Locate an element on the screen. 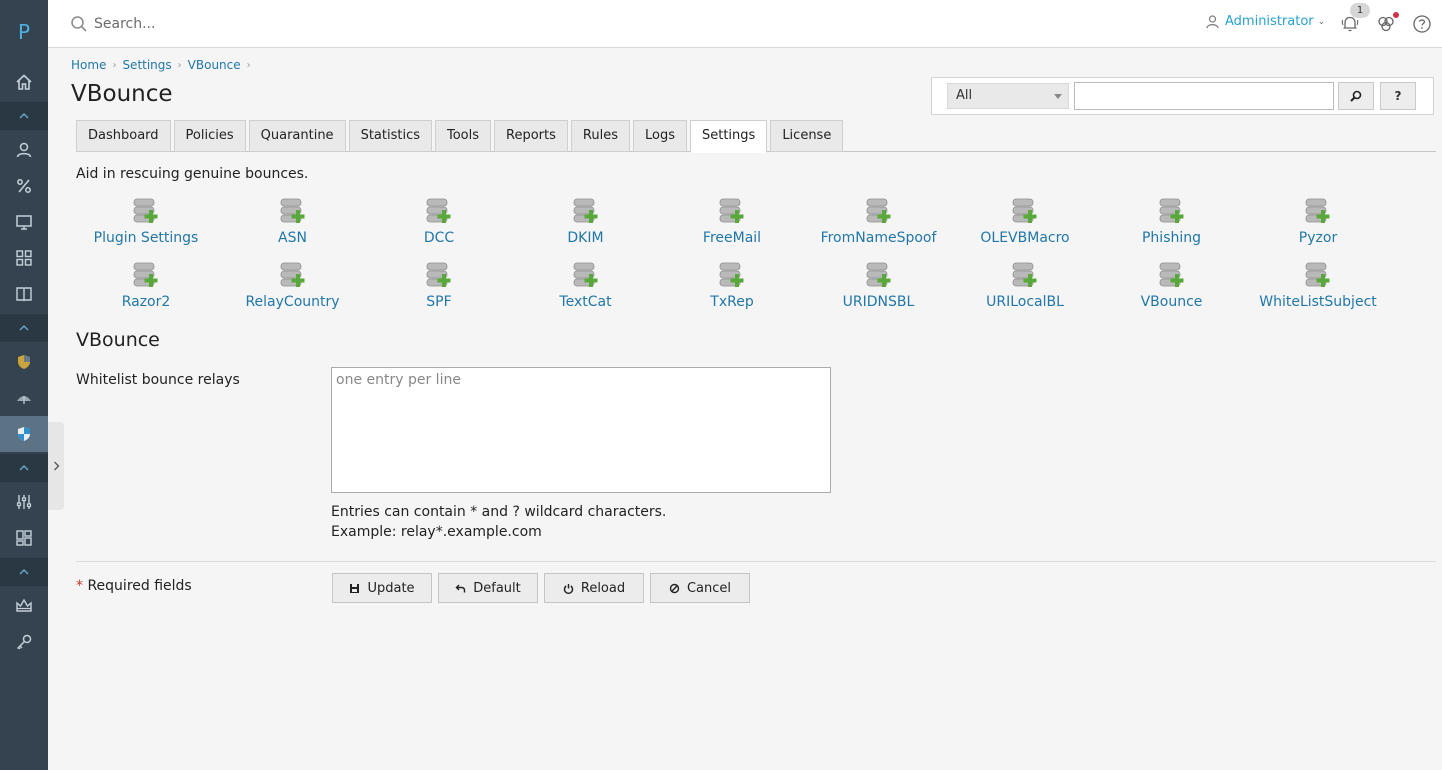 This screenshot has height=770, width=1442. tab-quarantine: Quarantine is located at coordinates (297, 136).